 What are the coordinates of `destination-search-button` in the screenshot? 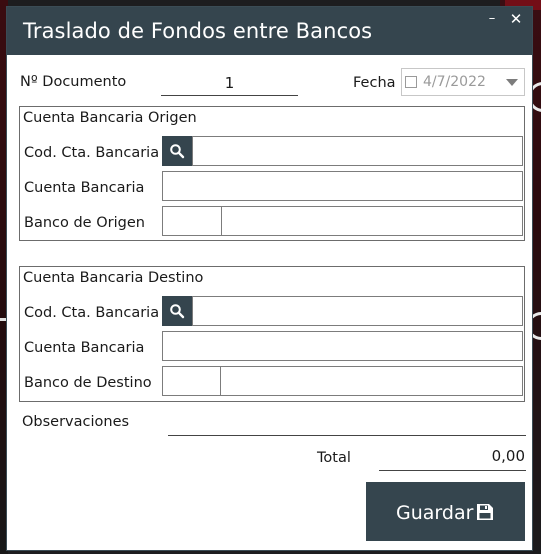 It's located at (177, 311).